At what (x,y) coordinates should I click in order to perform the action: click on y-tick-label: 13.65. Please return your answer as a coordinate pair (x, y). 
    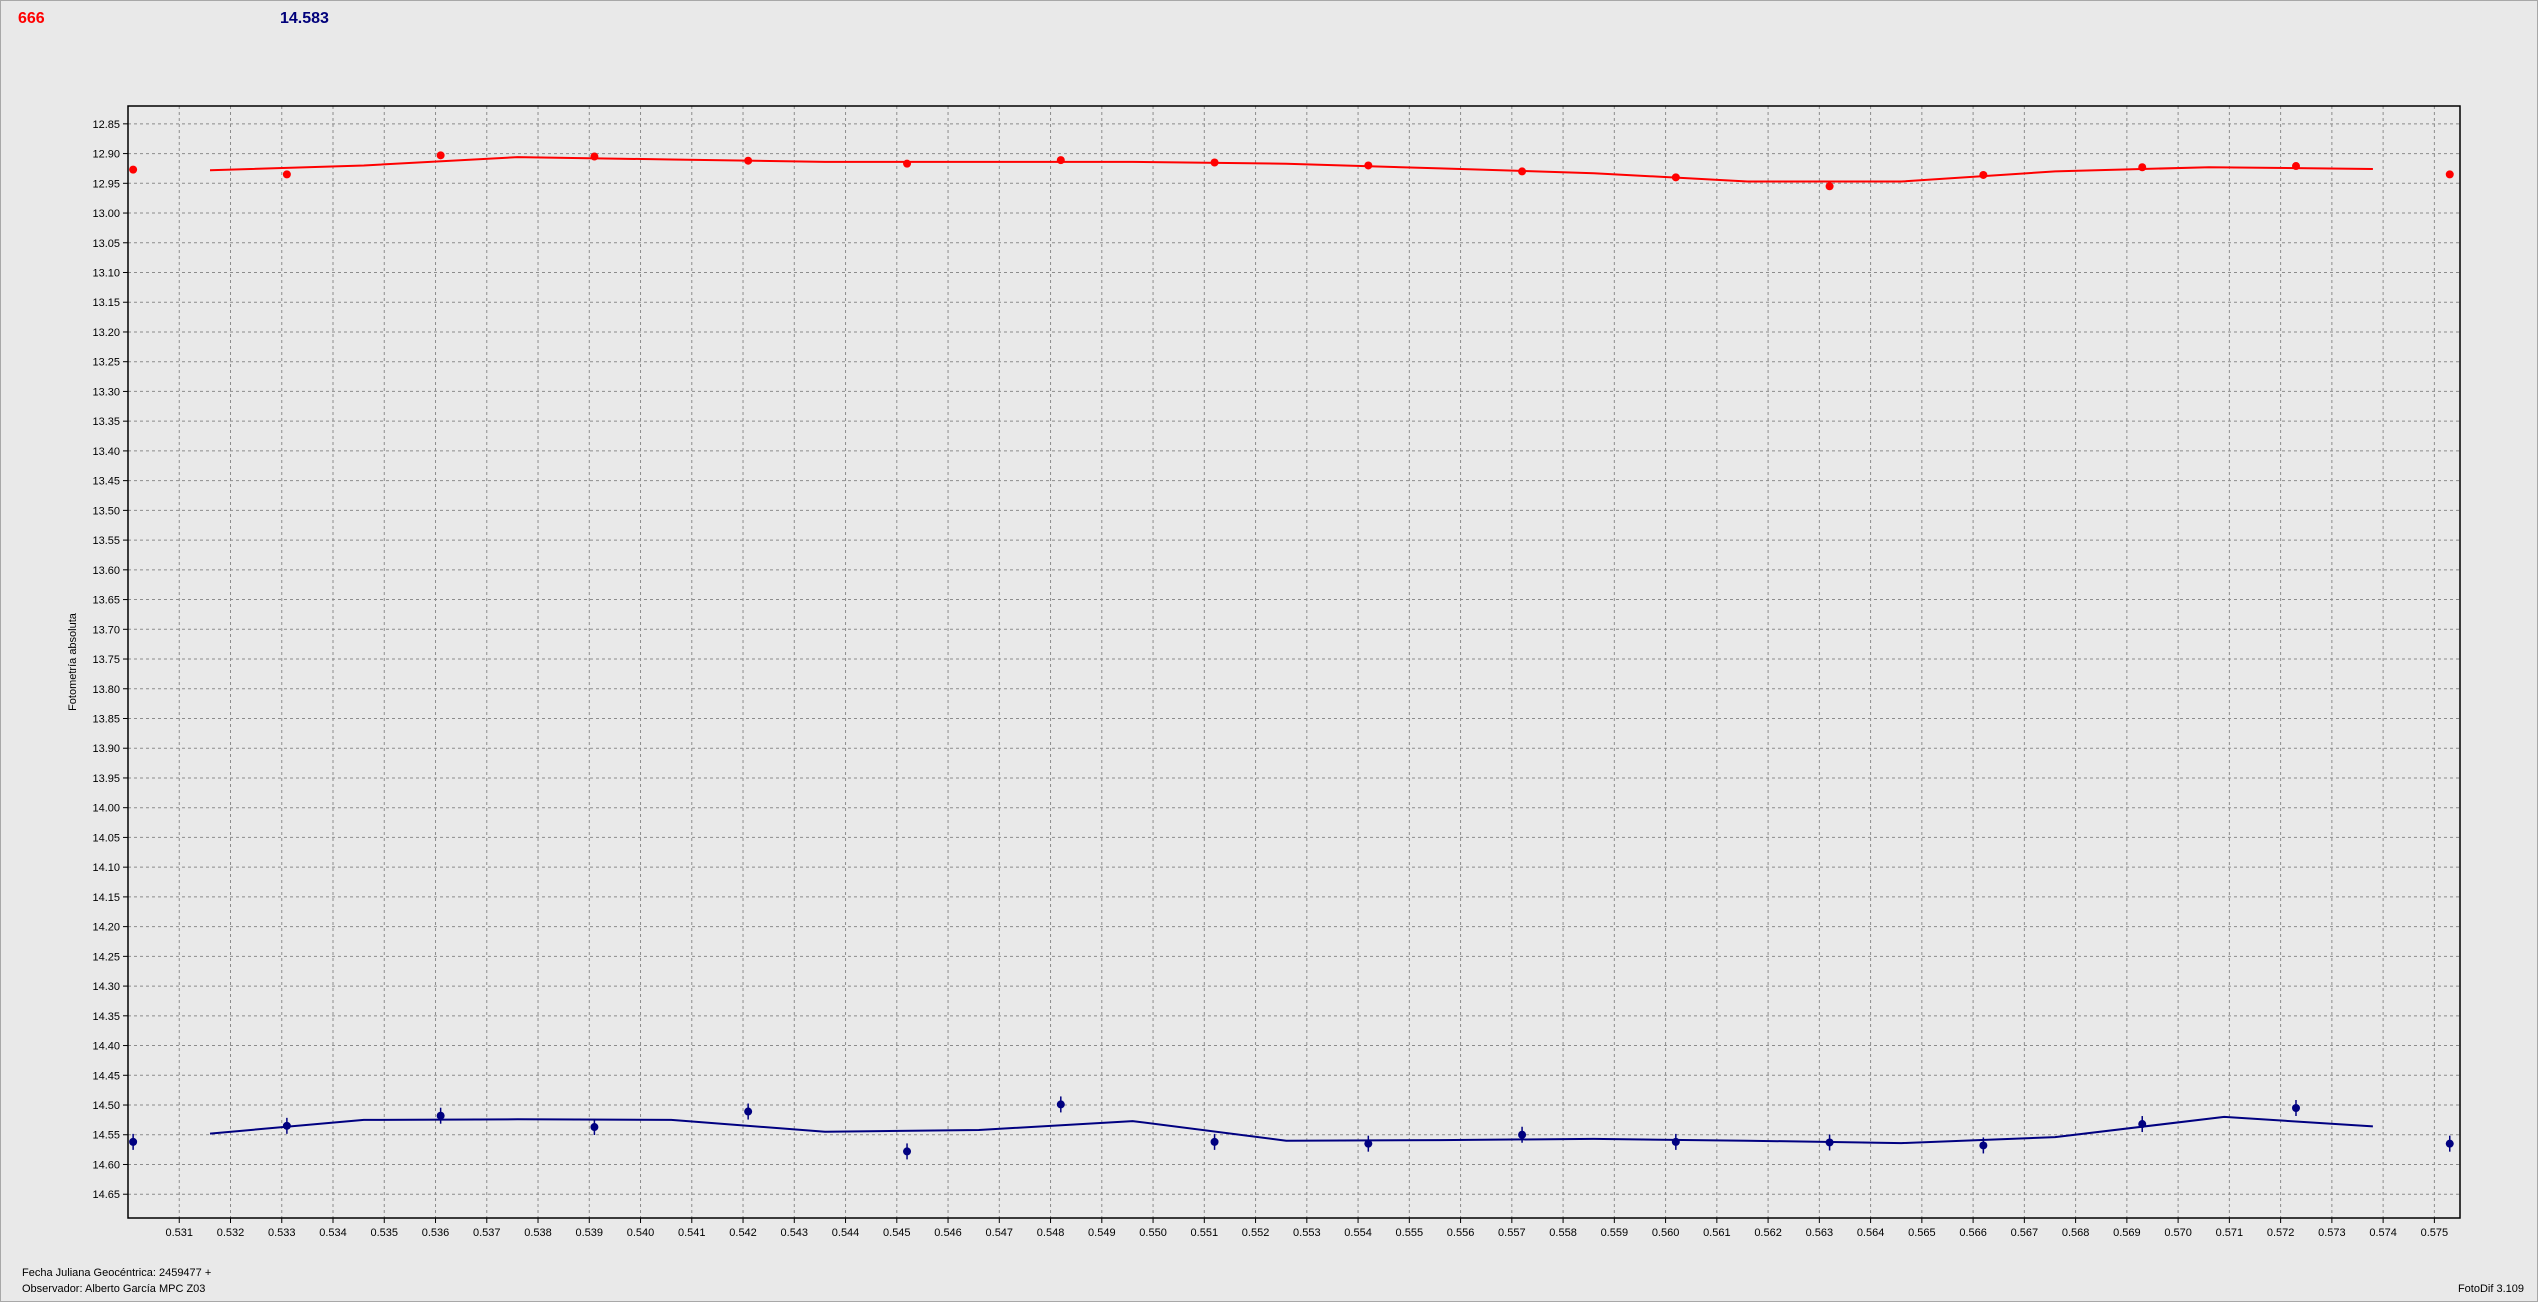
    Looking at the image, I should click on (106, 601).